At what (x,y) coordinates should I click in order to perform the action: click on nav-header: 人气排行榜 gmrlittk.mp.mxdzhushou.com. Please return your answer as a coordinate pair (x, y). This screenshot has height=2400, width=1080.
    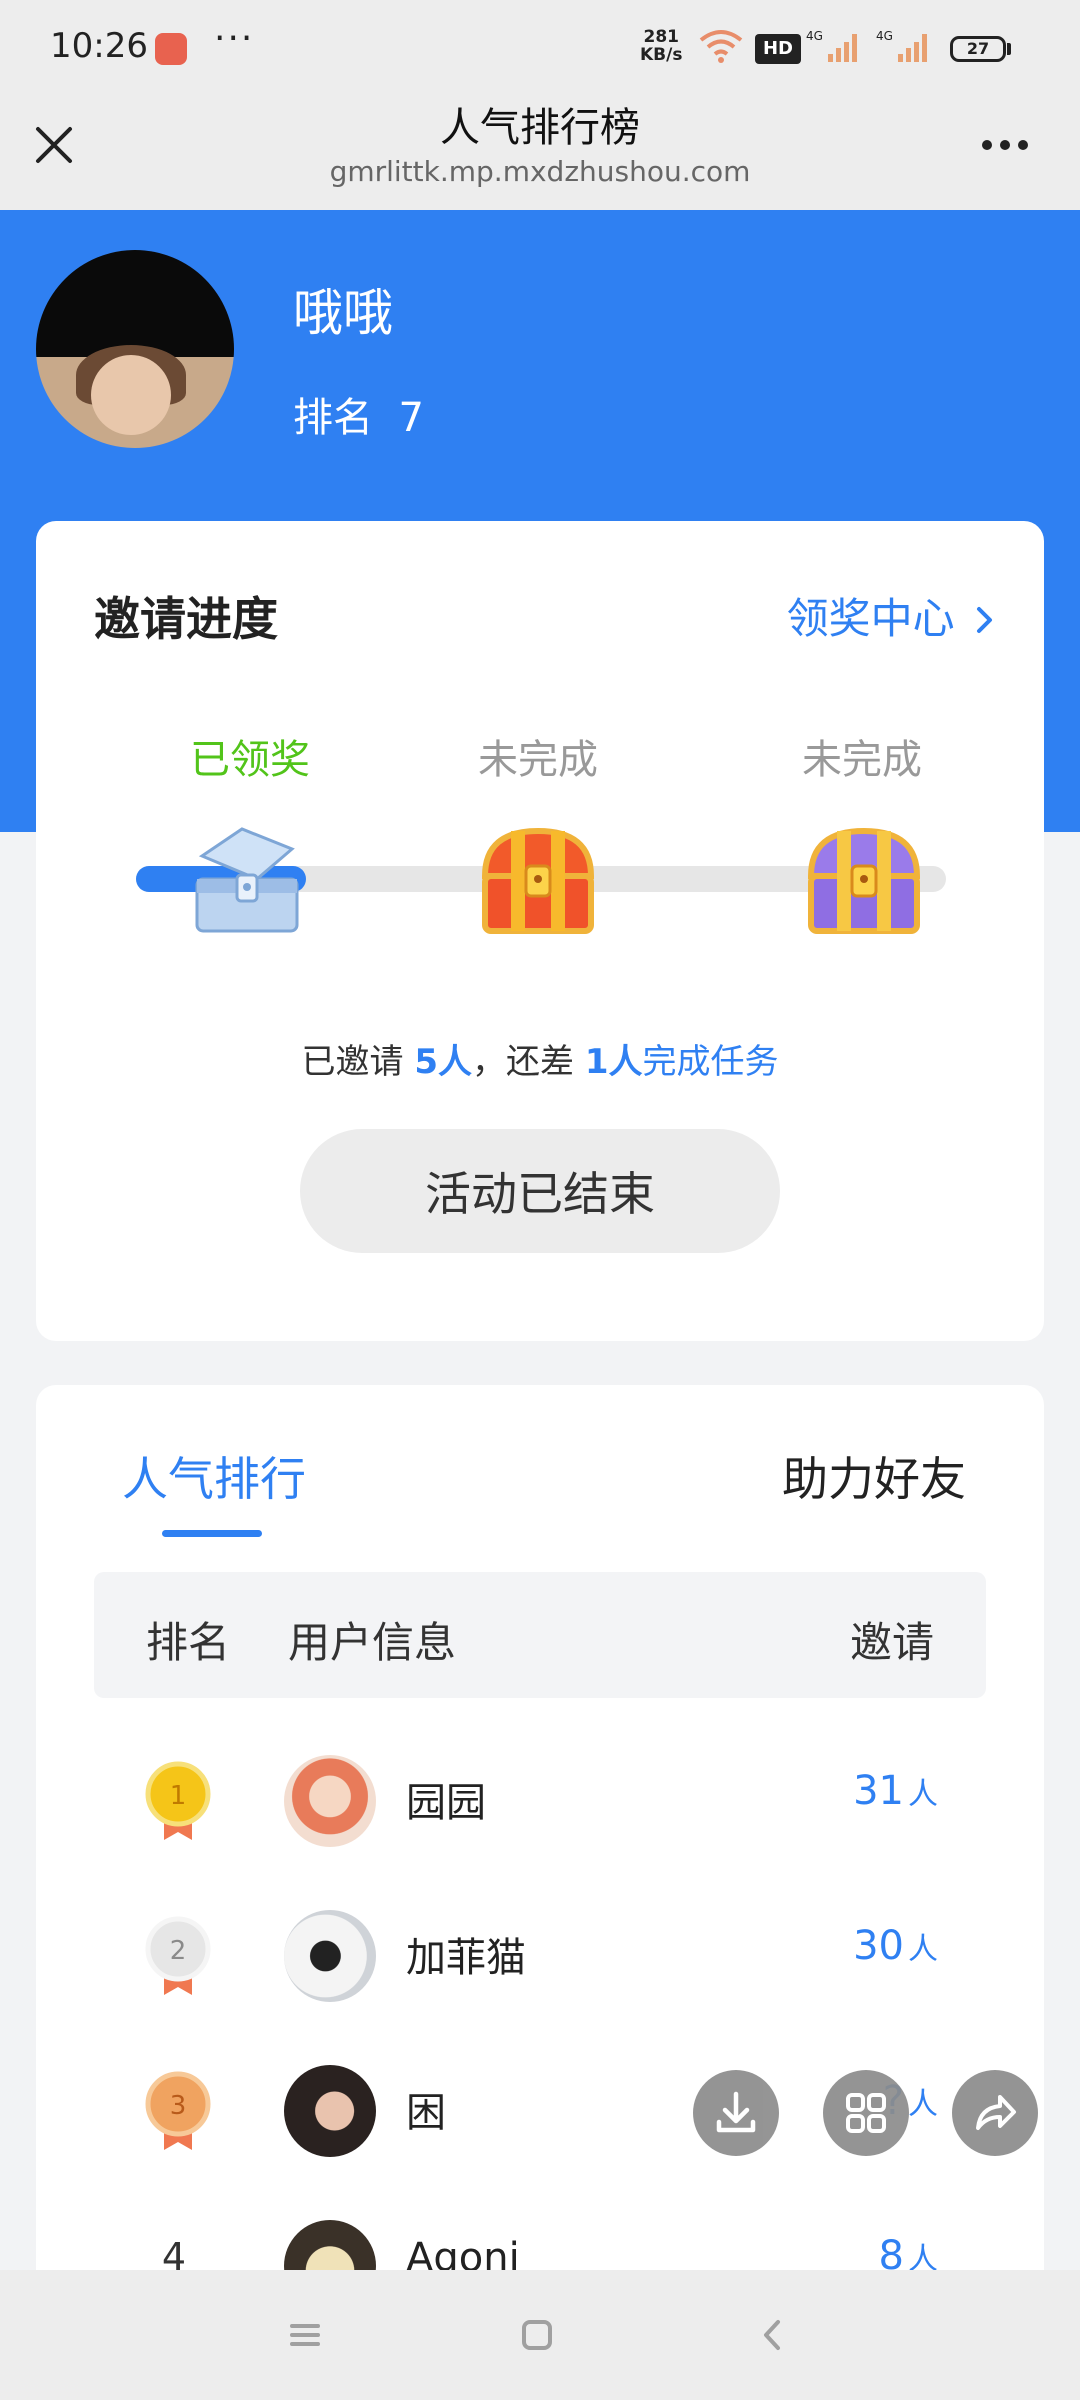
    Looking at the image, I should click on (540, 152).